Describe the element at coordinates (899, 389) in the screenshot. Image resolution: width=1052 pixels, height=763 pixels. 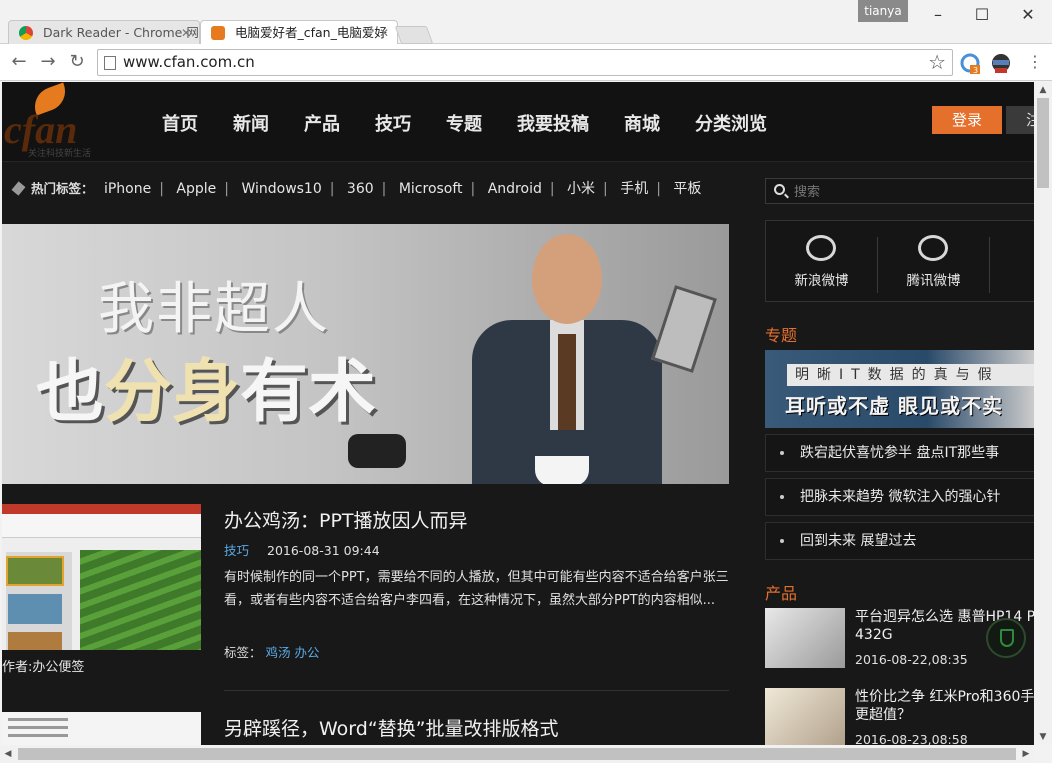
I see `topic-banner: 明晰IT数据的真与假 耳听或不虚 眼见或不实` at that location.